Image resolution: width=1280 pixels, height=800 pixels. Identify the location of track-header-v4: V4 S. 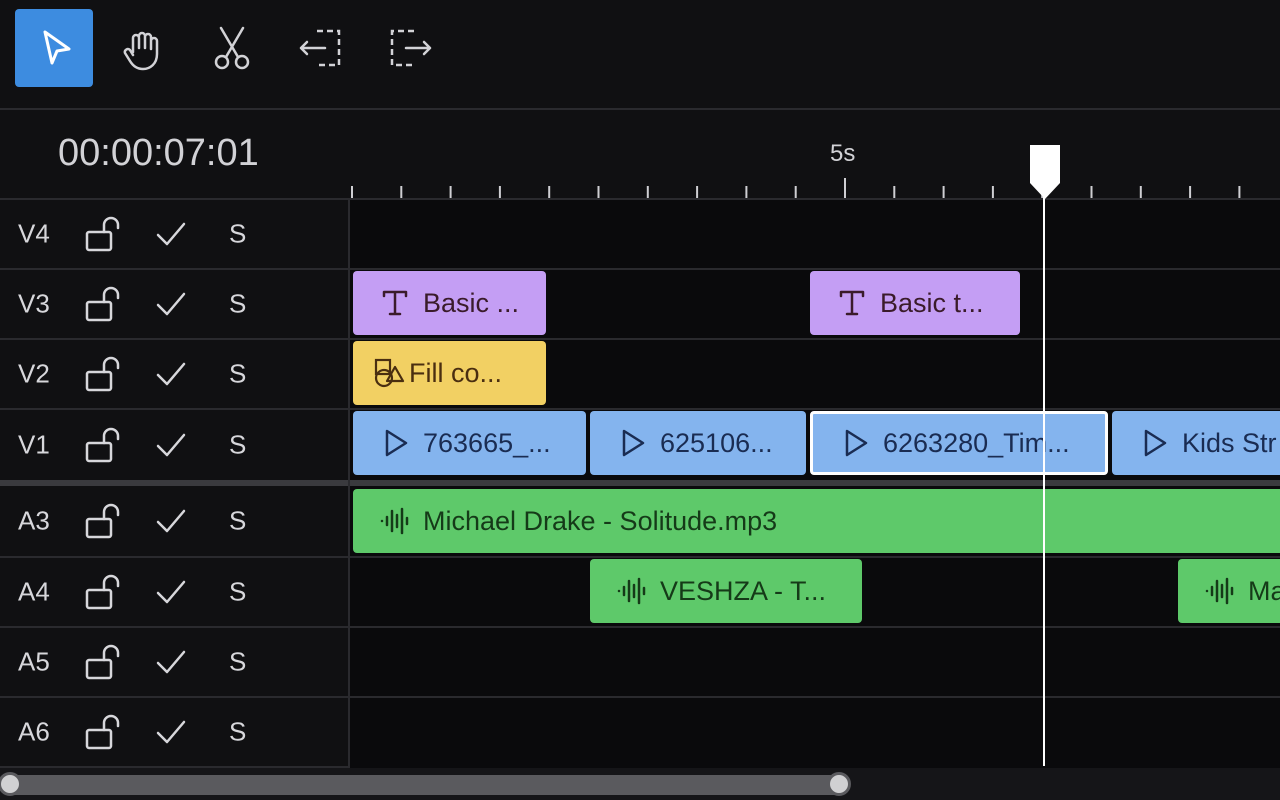
(174, 235).